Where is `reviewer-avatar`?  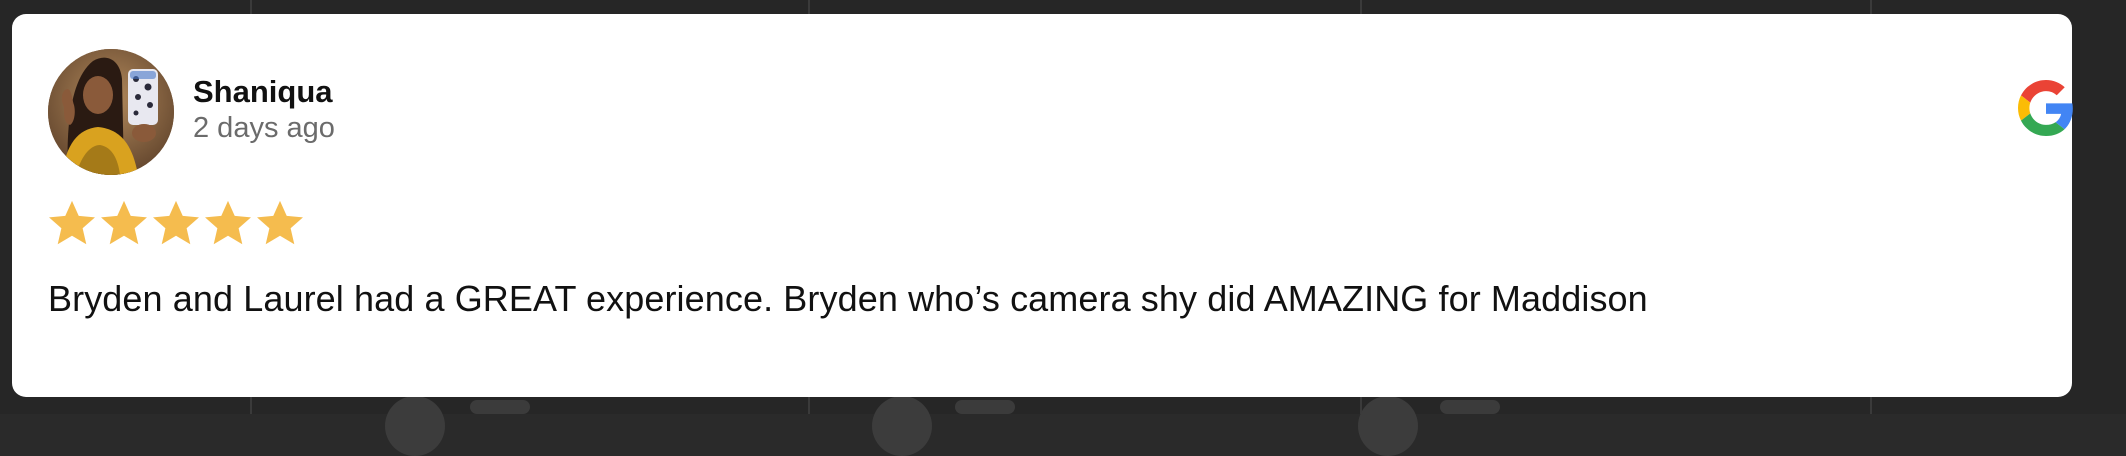
reviewer-avatar is located at coordinates (111, 112).